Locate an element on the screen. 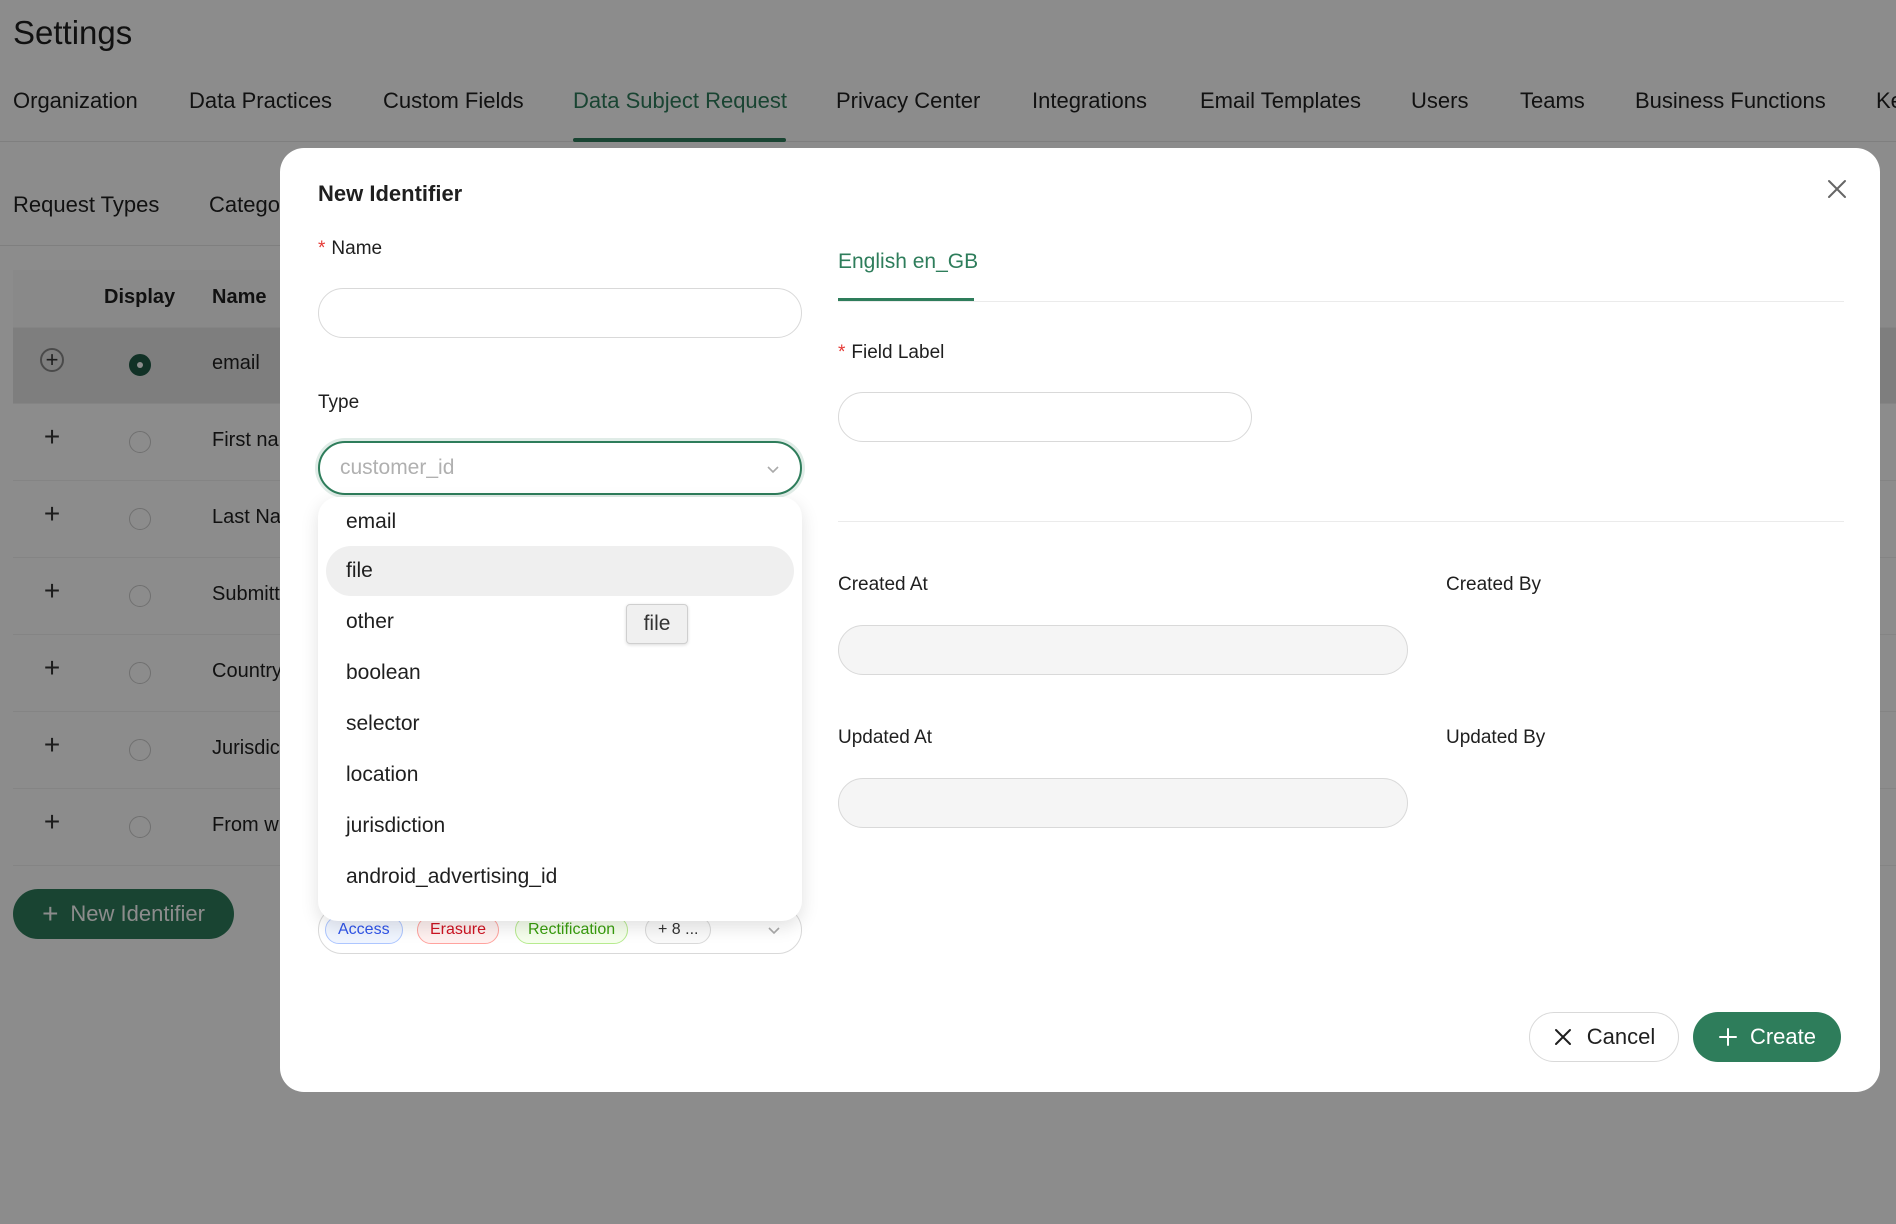 Image resolution: width=1896 pixels, height=1224 pixels. field-label-label: * Field Label is located at coordinates (891, 353).